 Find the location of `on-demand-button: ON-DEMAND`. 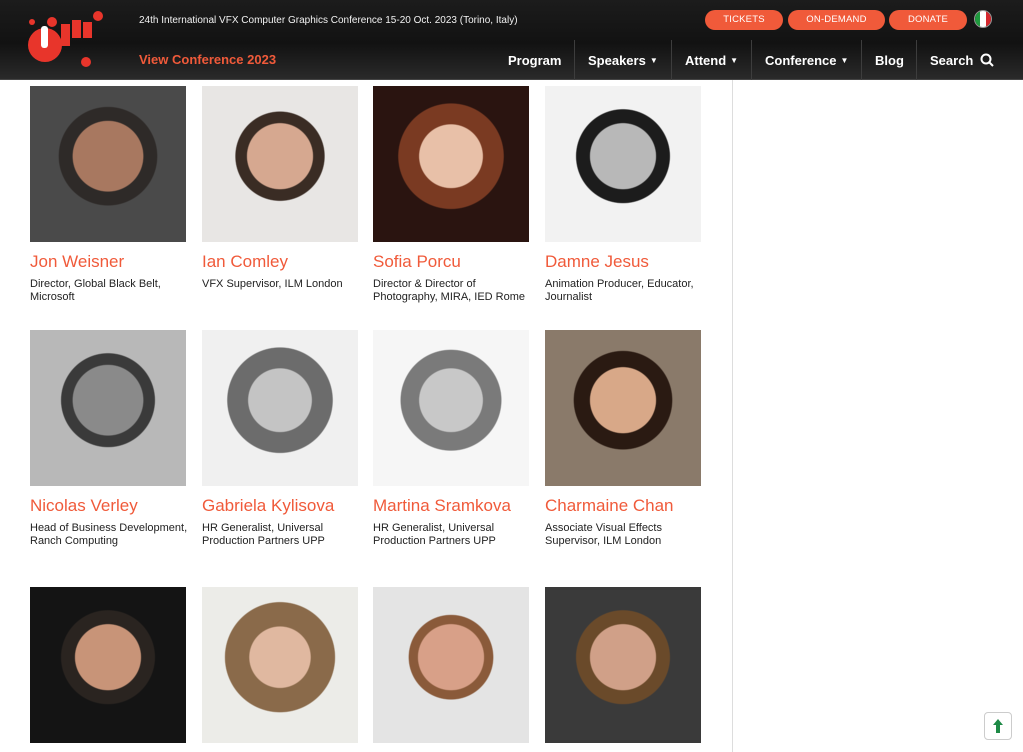

on-demand-button: ON-DEMAND is located at coordinates (836, 20).